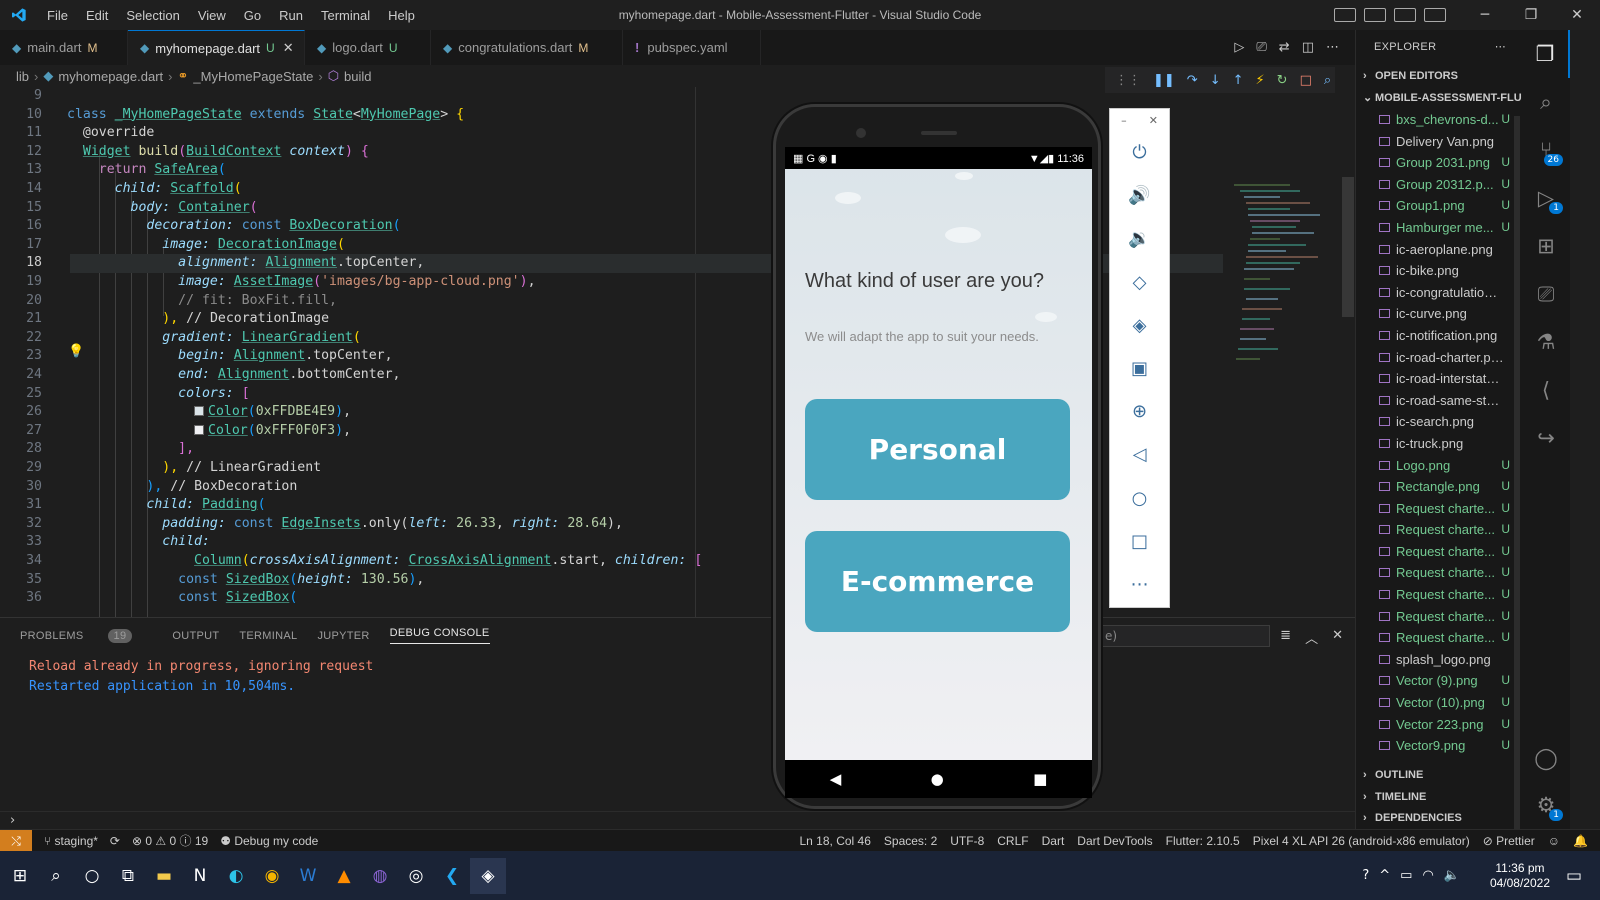  Describe the element at coordinates (1436, 775) in the screenshot. I see `outline-section: › OUTLINE` at that location.